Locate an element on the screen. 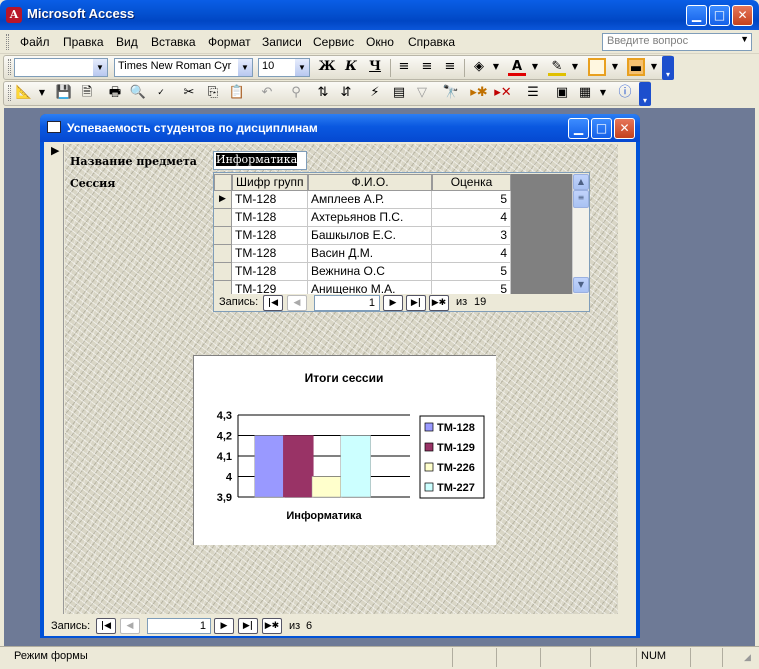  font-size-combo: 10 ▼ is located at coordinates (284, 67).